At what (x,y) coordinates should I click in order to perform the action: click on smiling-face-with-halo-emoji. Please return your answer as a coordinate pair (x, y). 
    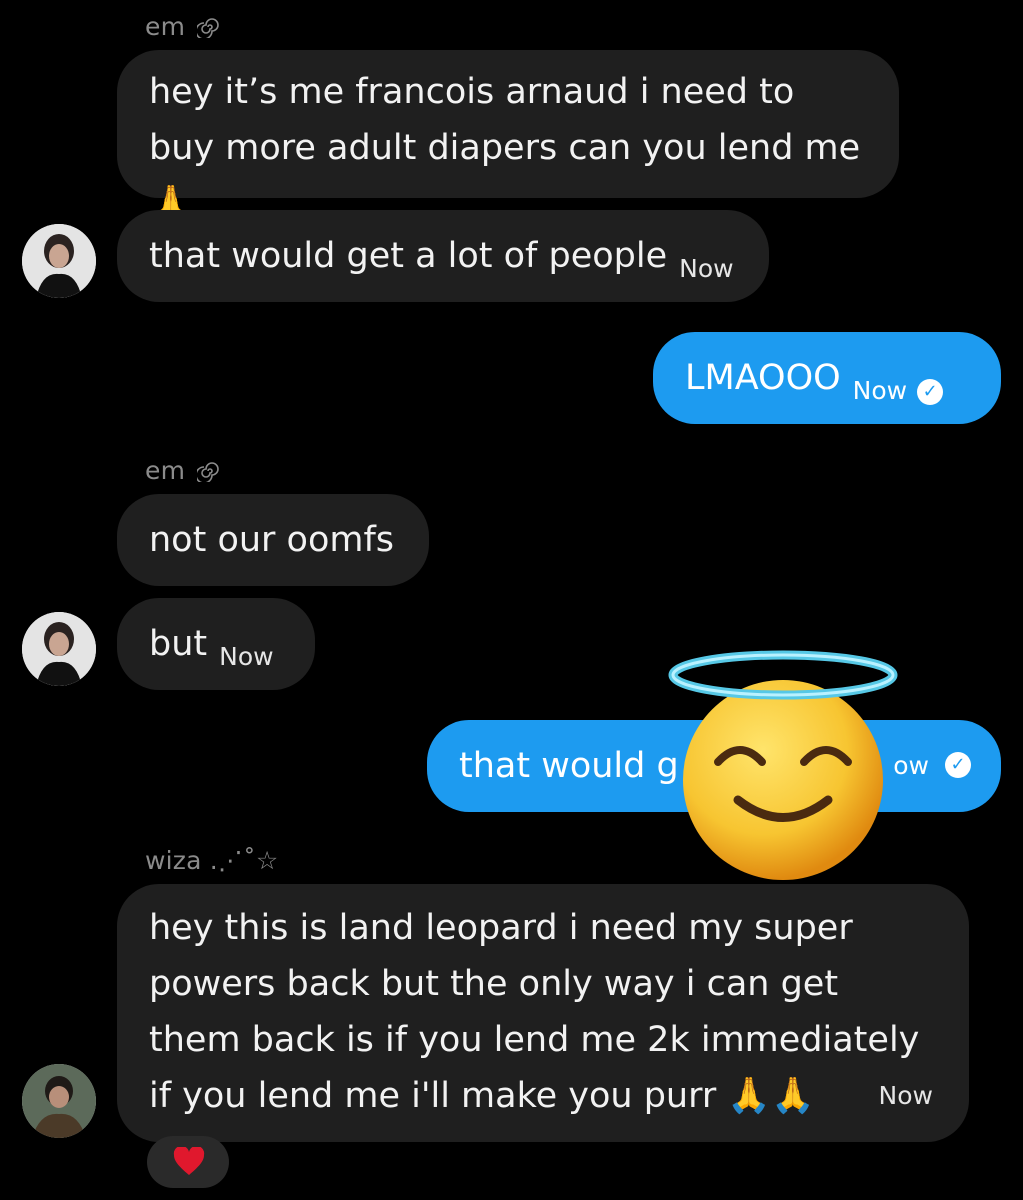
    Looking at the image, I should click on (783, 765).